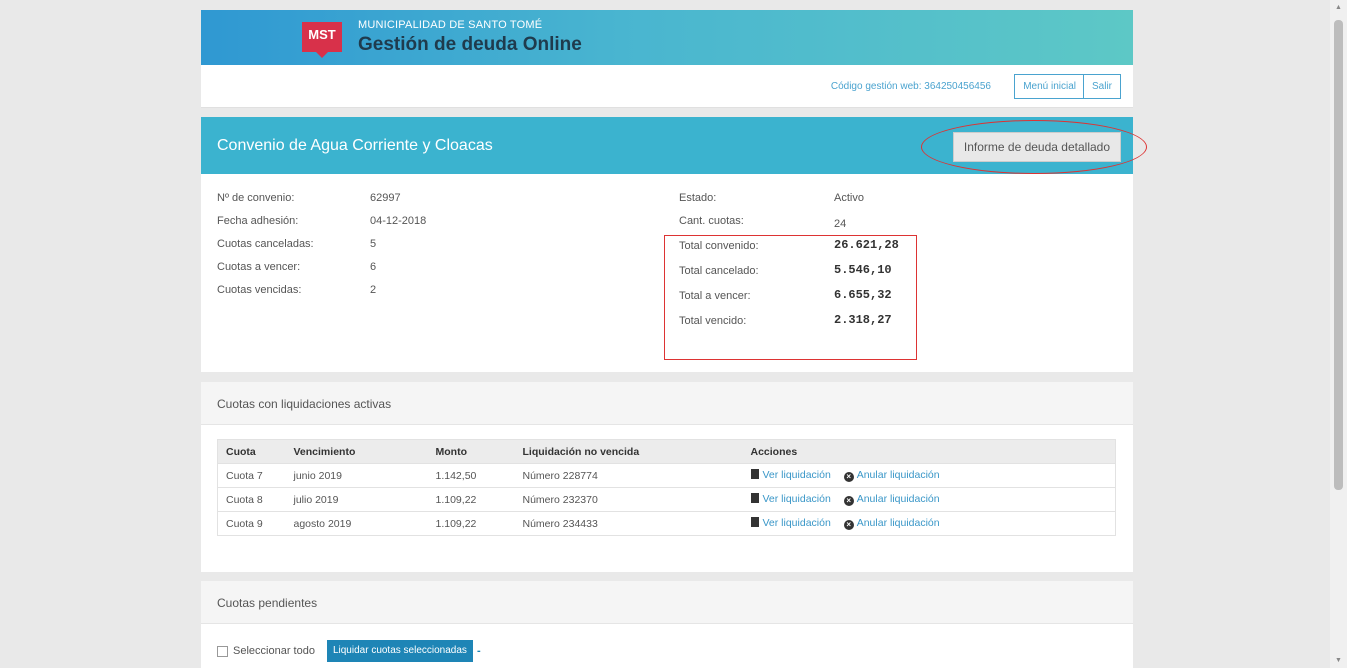 The height and width of the screenshot is (668, 1347). Describe the element at coordinates (1049, 86) in the screenshot. I see `main-menu-button: Menú inicial` at that location.